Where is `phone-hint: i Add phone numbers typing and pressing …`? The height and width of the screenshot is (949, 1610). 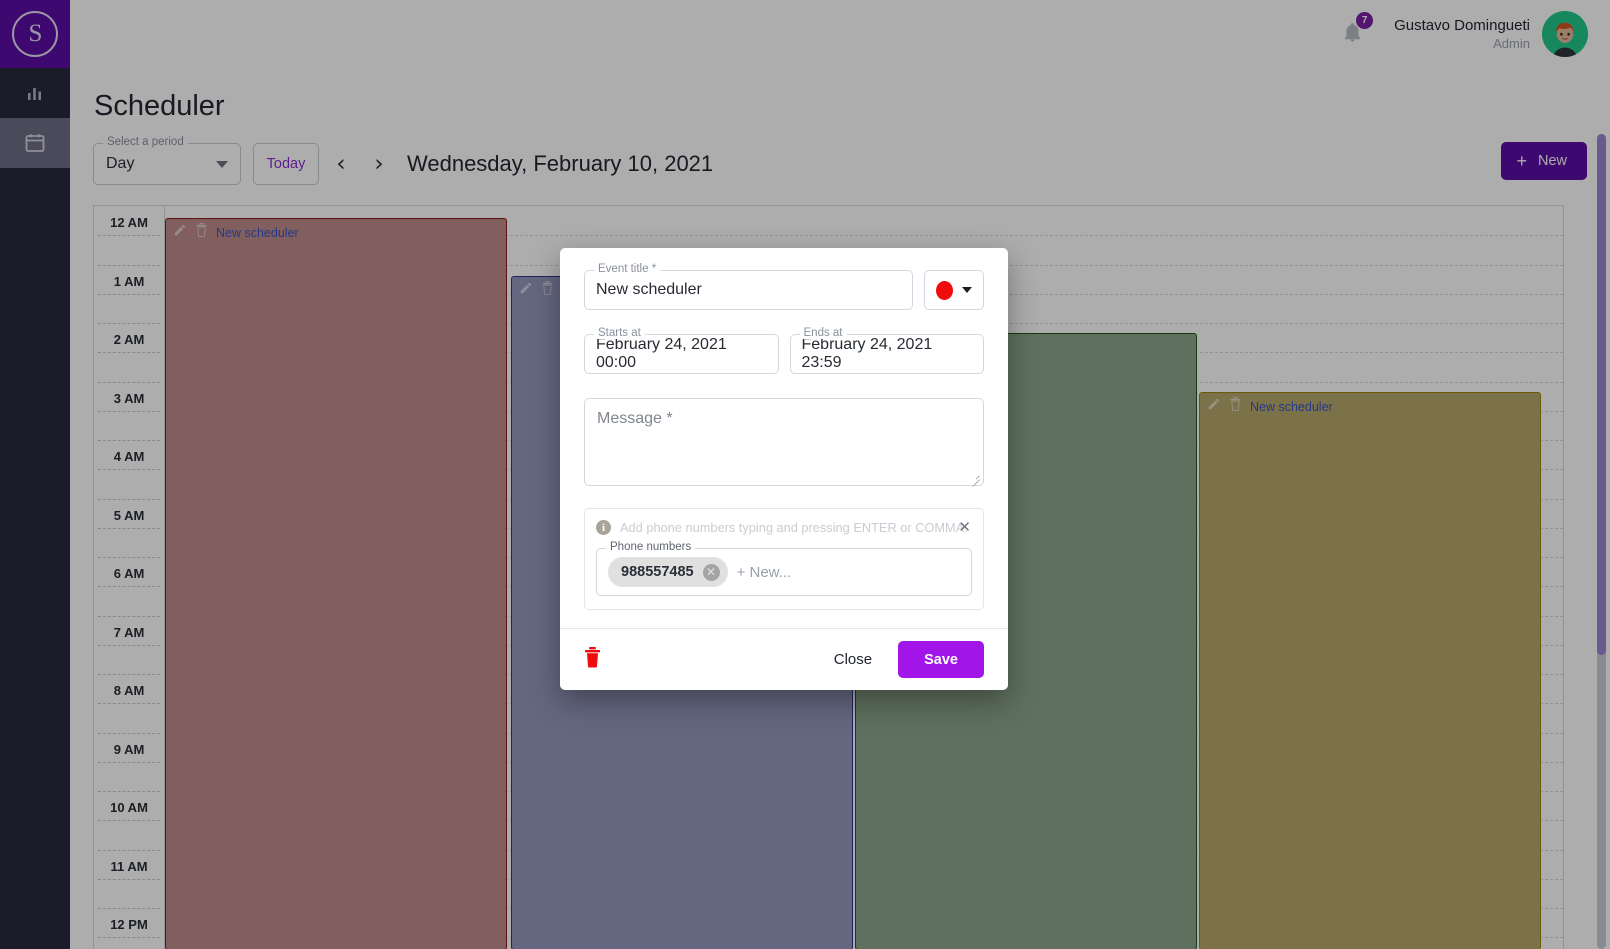 phone-hint: i Add phone numbers typing and pressing … is located at coordinates (784, 527).